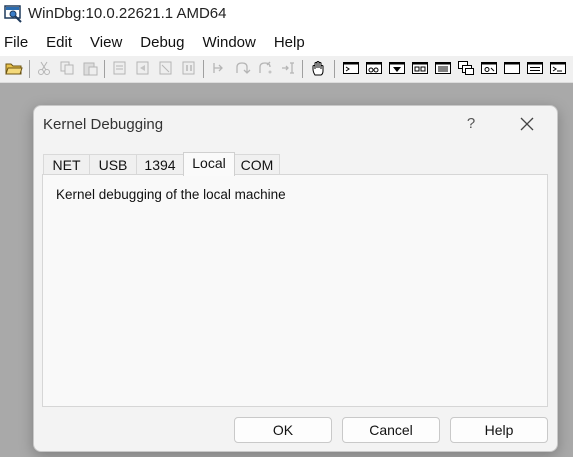  I want to click on local-description: Kernel debugging of the local machine, so click(171, 194).